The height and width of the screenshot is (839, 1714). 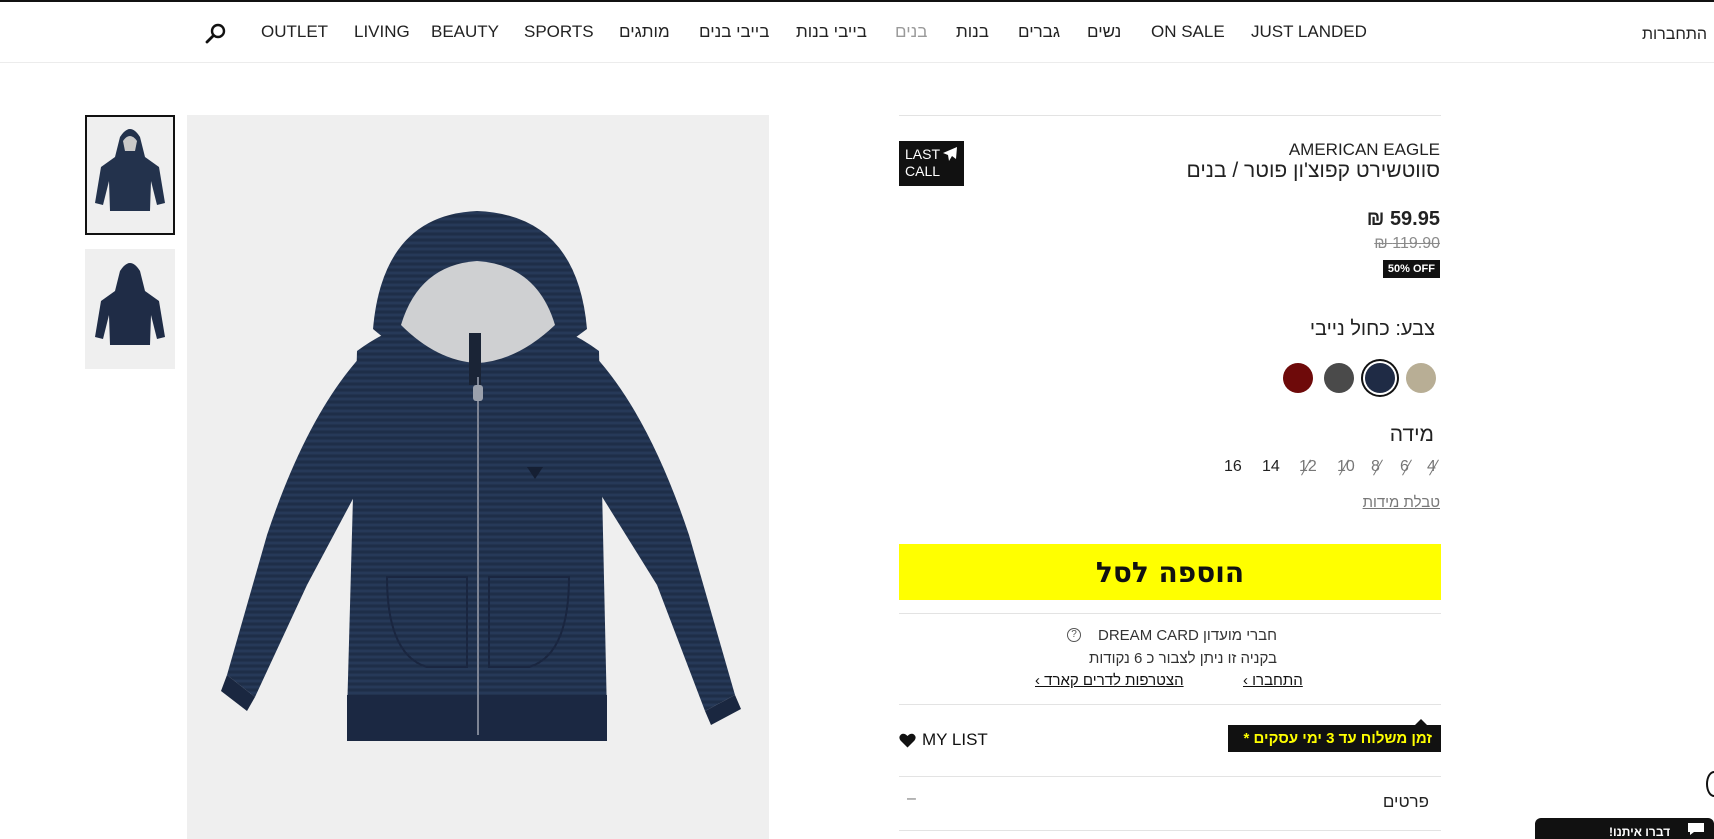 I want to click on size-option-16: 16, so click(x=1233, y=467).